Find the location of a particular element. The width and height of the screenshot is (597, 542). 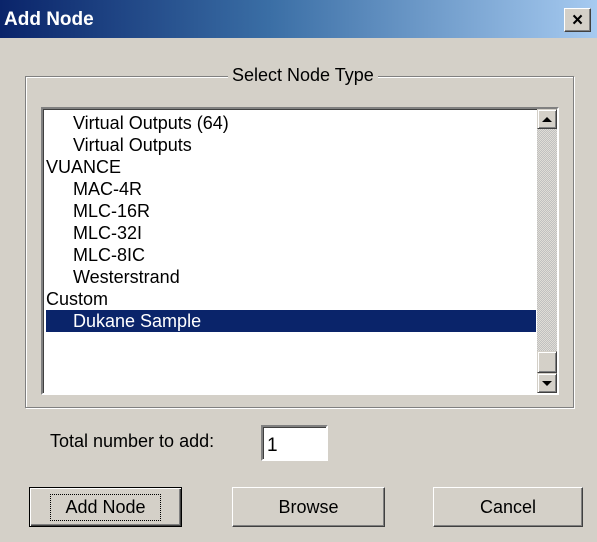

list-item: MLC-32I is located at coordinates (291, 233).